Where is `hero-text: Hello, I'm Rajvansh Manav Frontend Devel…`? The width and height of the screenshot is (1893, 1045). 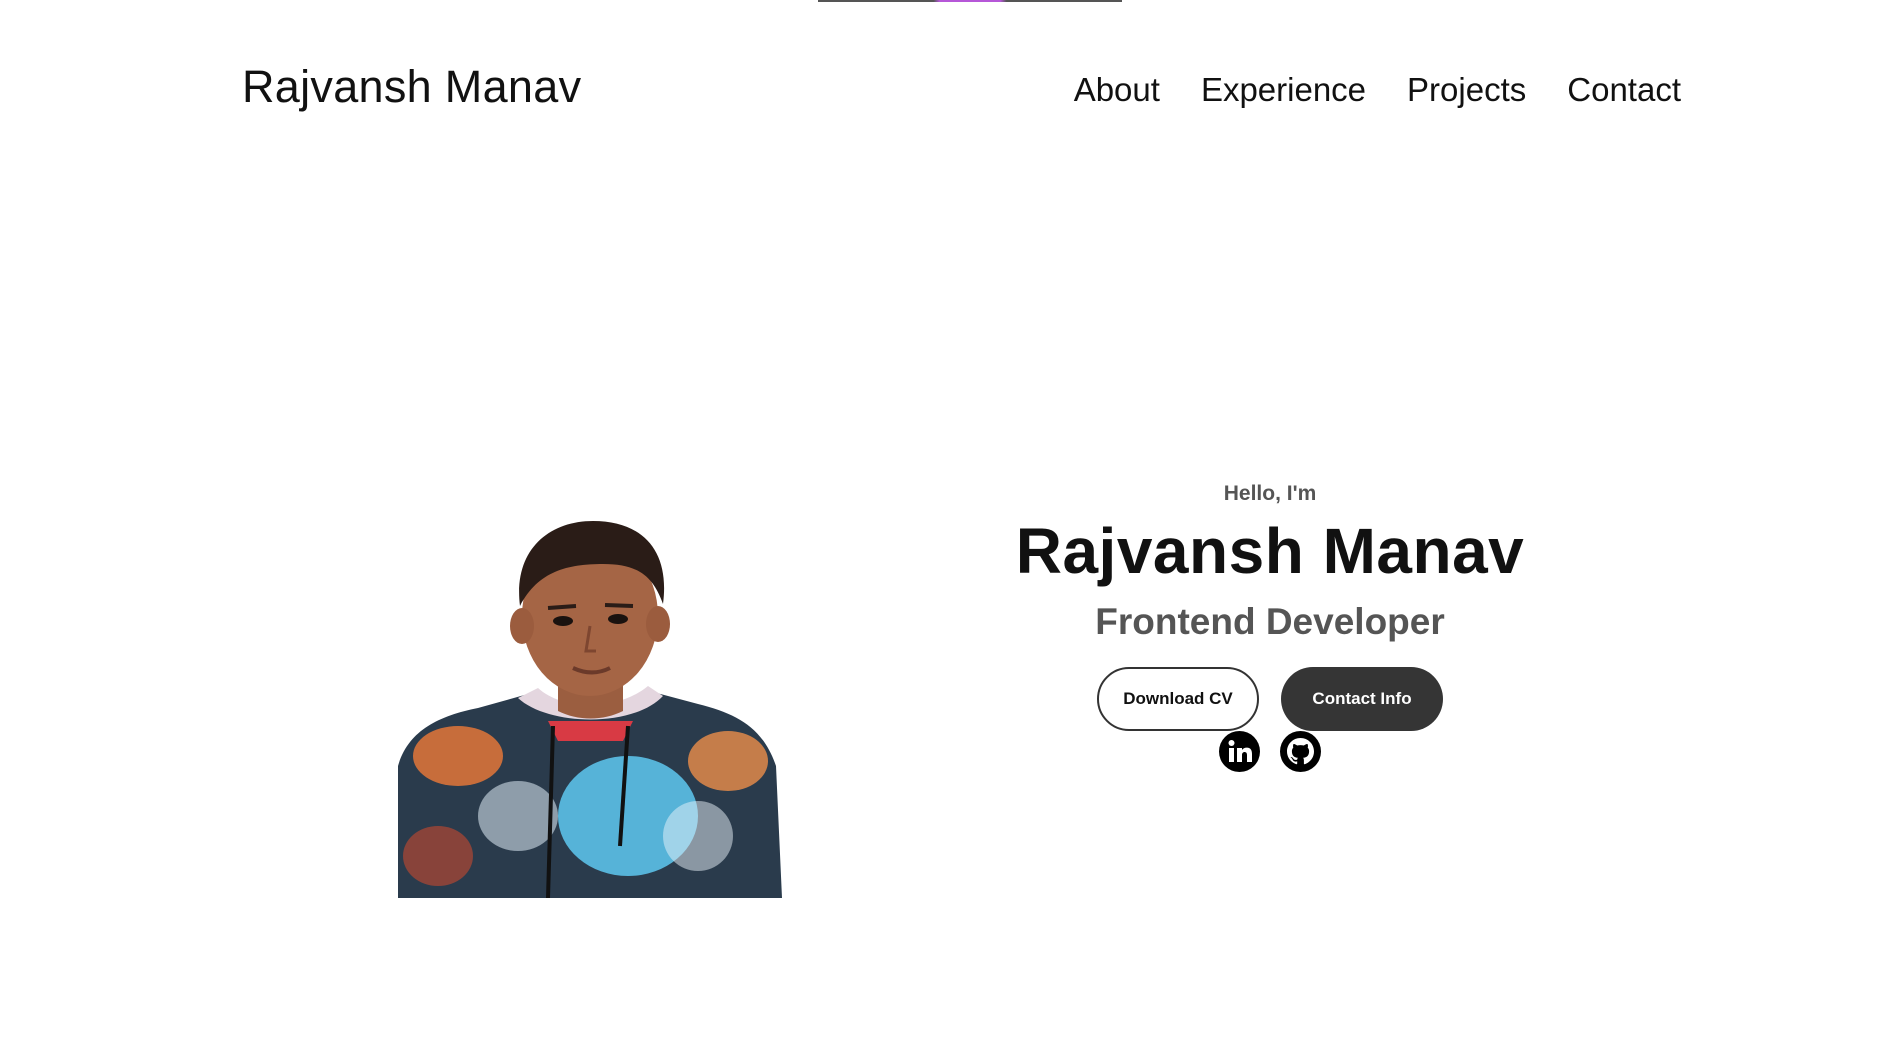
hero-text: Hello, I'm Rajvansh Manav Frontend Devel… is located at coordinates (1270, 624).